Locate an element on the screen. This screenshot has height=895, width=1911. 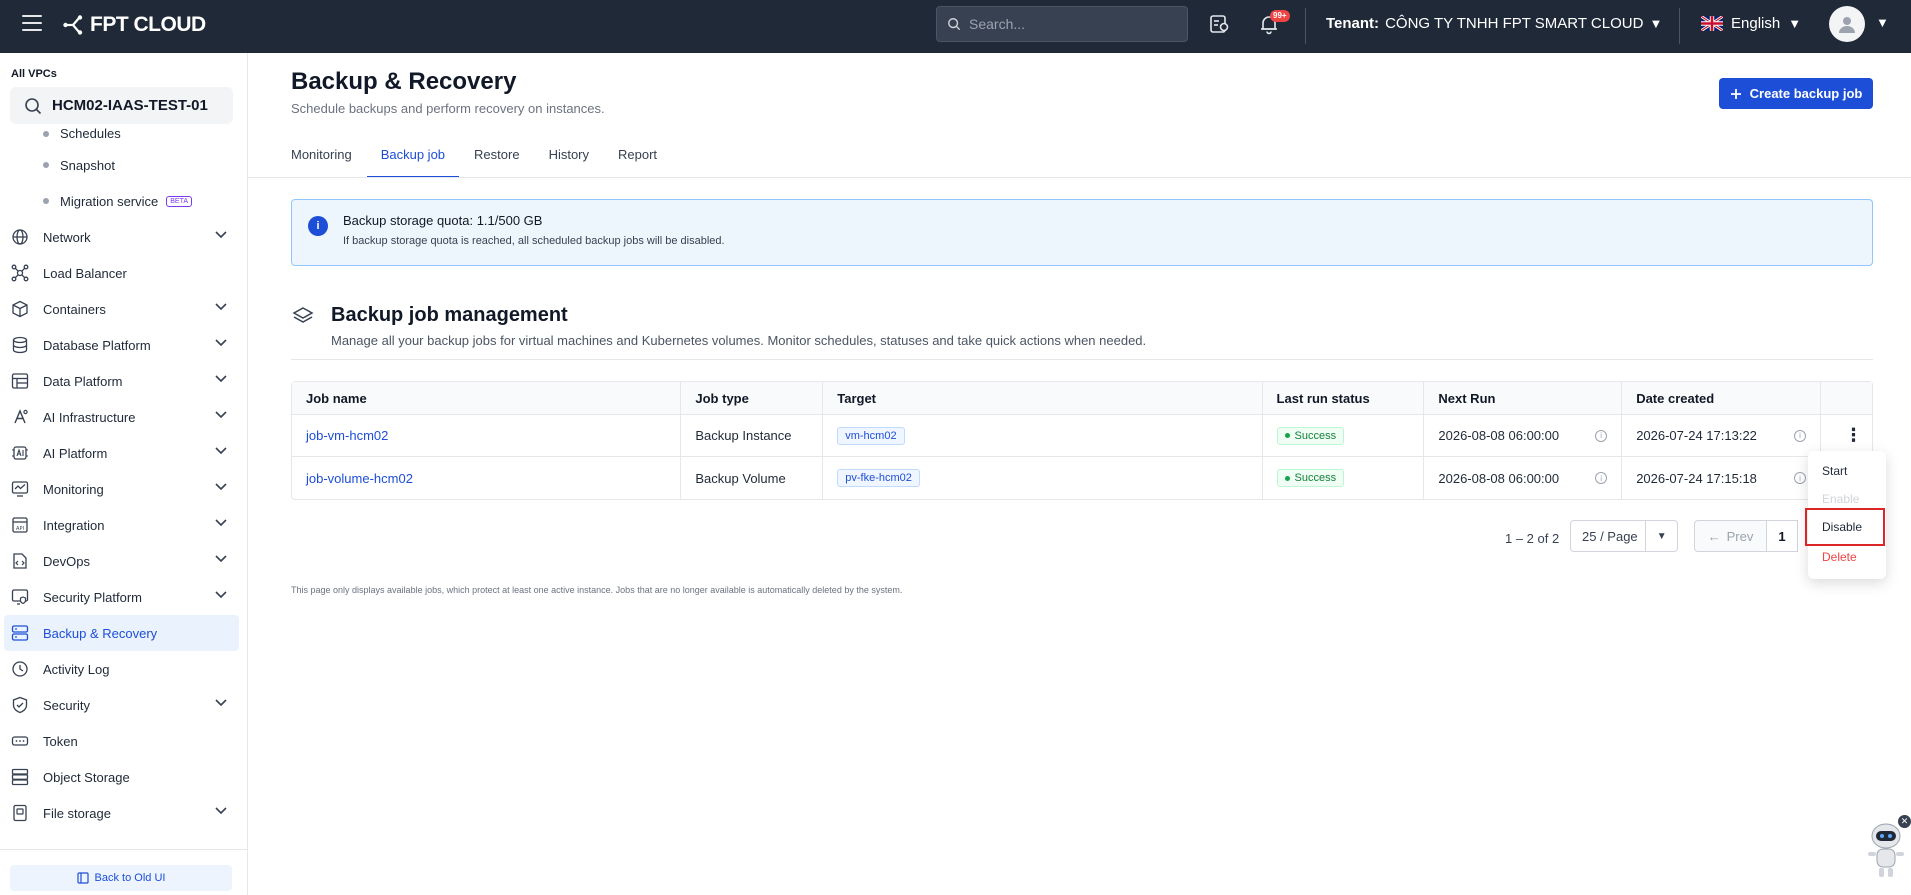
status-dot is located at coordinates (1287, 478).